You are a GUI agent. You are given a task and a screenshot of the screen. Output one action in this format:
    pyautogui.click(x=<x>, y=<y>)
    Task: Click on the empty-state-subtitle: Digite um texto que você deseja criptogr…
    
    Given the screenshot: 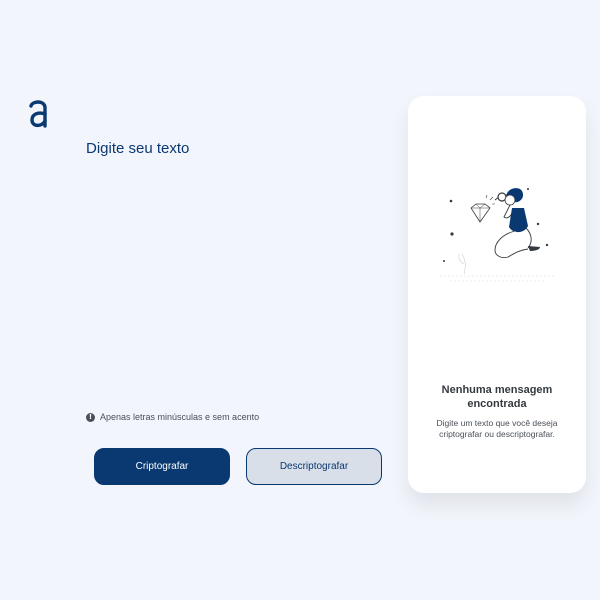 What is the action you would take?
    pyautogui.click(x=497, y=428)
    